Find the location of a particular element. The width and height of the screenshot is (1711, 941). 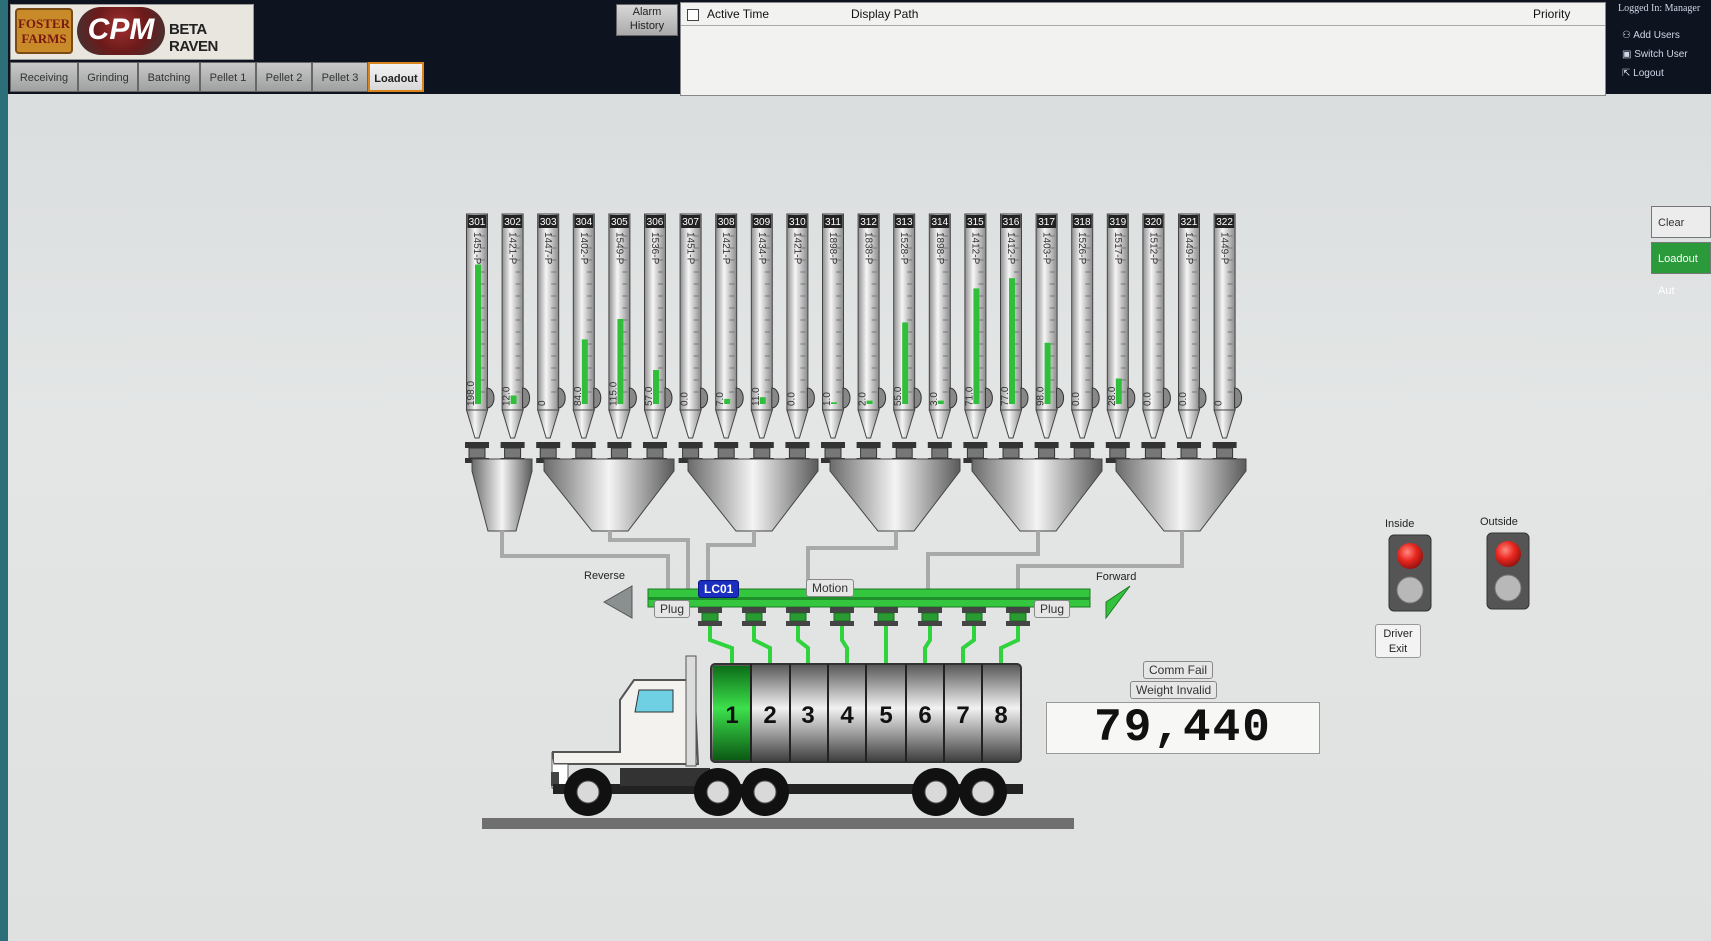

silo-302: 302 1421-P 12.0 is located at coordinates (515, 338).